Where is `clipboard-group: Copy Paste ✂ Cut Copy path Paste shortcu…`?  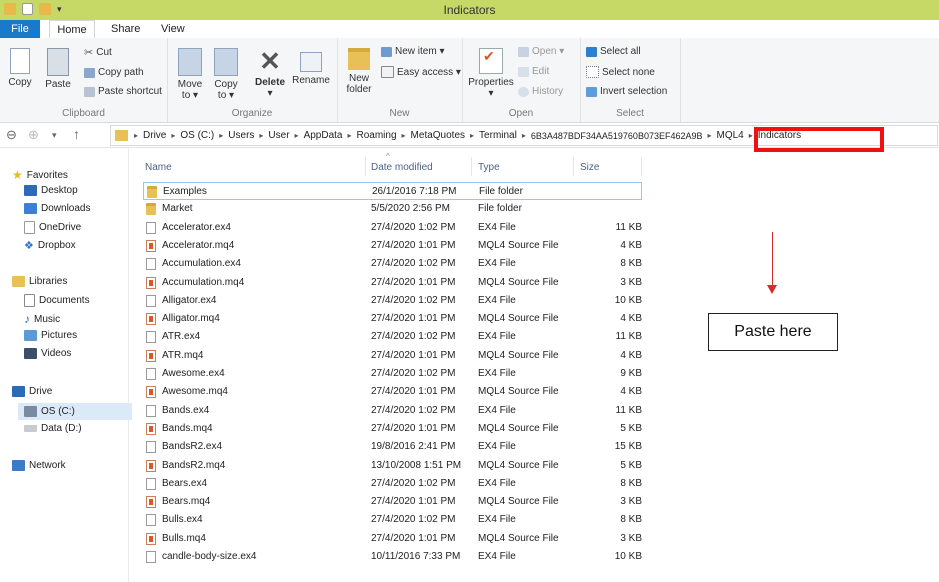
clipboard-group: Copy Paste ✂ Cut Copy path Paste shortcu… is located at coordinates (84, 80).